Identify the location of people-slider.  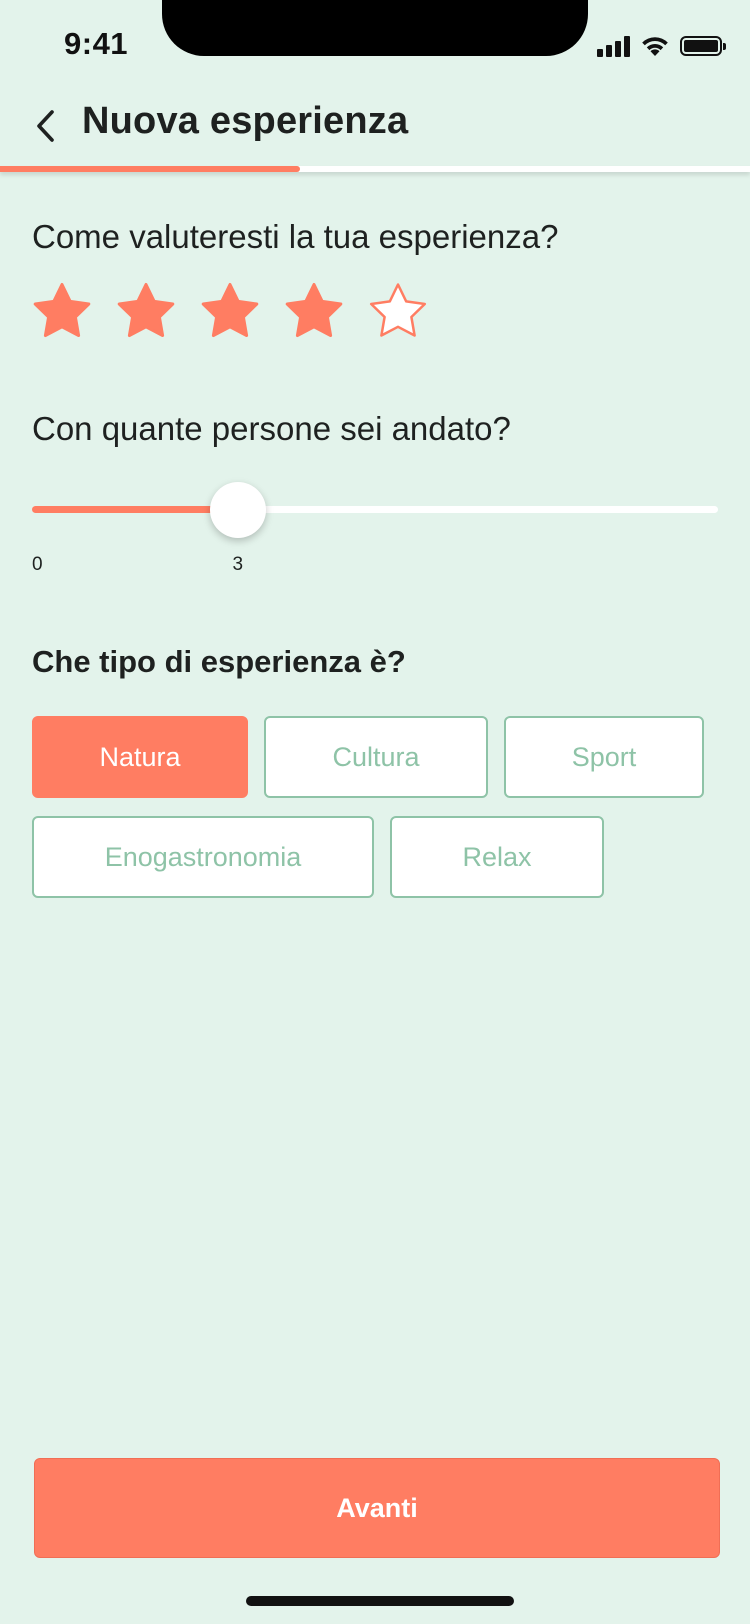
(375, 510).